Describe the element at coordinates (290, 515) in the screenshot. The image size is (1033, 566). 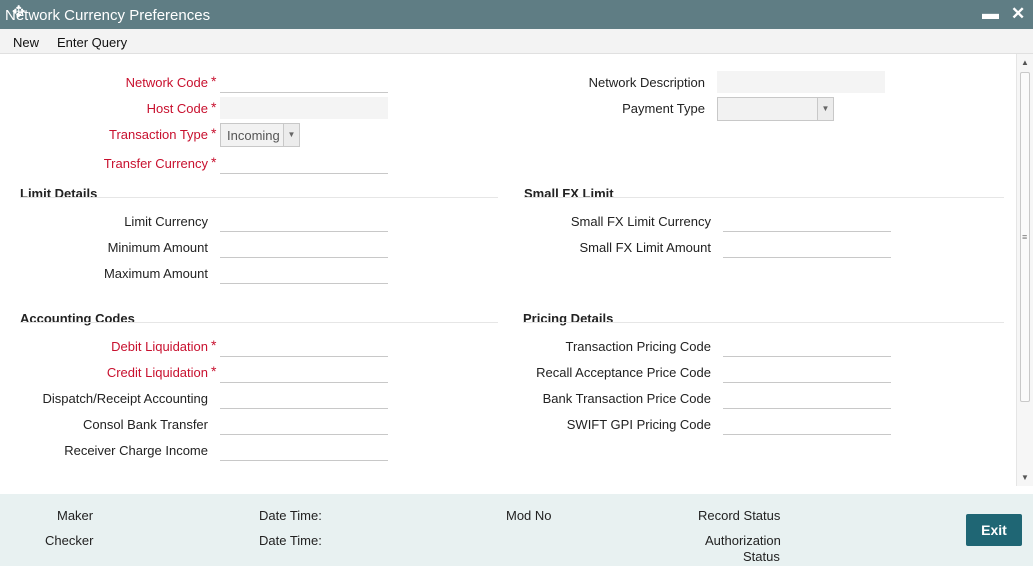
I see `maker-date-time-label: Date Time:` at that location.